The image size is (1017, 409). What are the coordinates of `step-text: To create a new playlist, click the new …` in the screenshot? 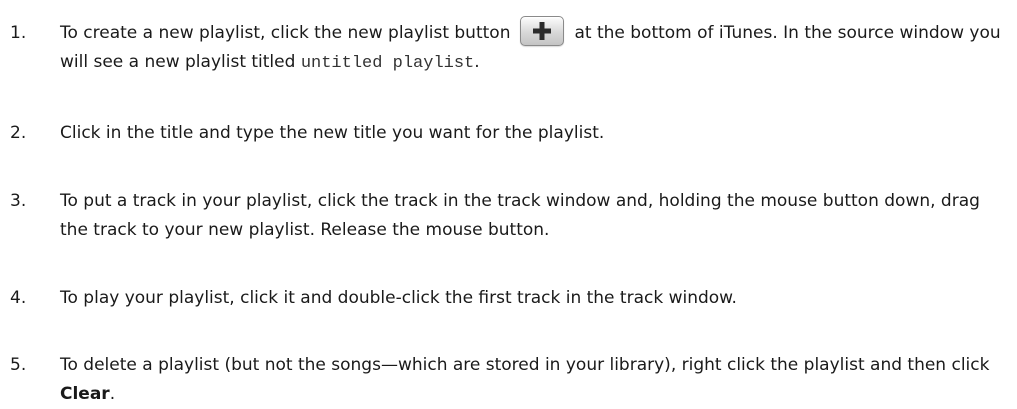 It's located at (535, 47).